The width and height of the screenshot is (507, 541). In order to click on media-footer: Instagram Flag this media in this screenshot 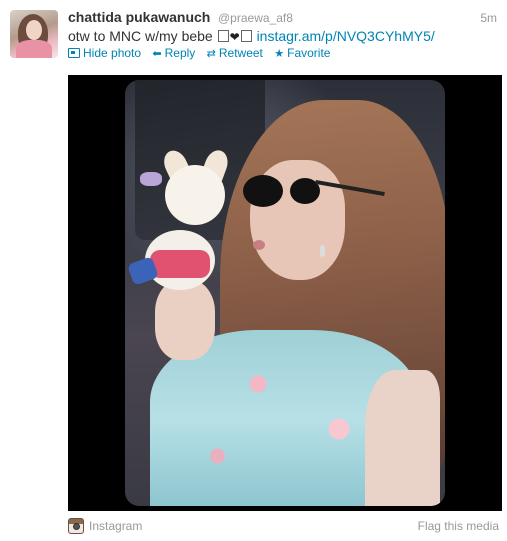, I will do `click(283, 527)`.